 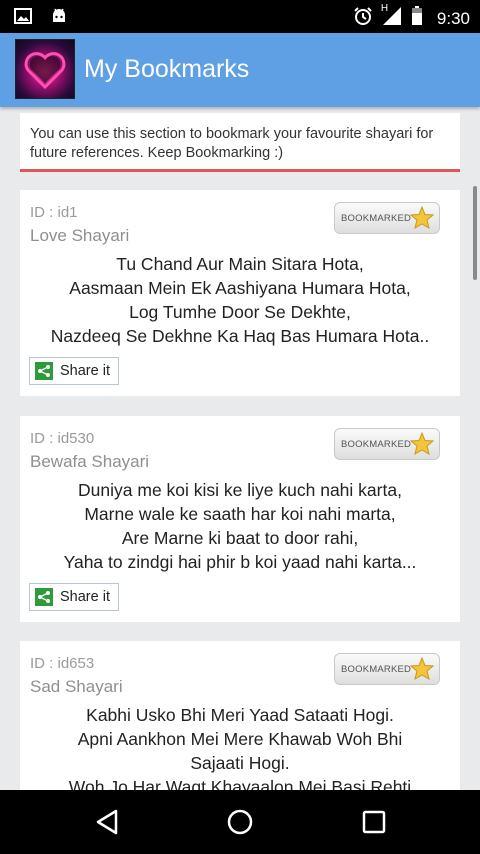 I want to click on battery-icon, so click(x=417, y=18).